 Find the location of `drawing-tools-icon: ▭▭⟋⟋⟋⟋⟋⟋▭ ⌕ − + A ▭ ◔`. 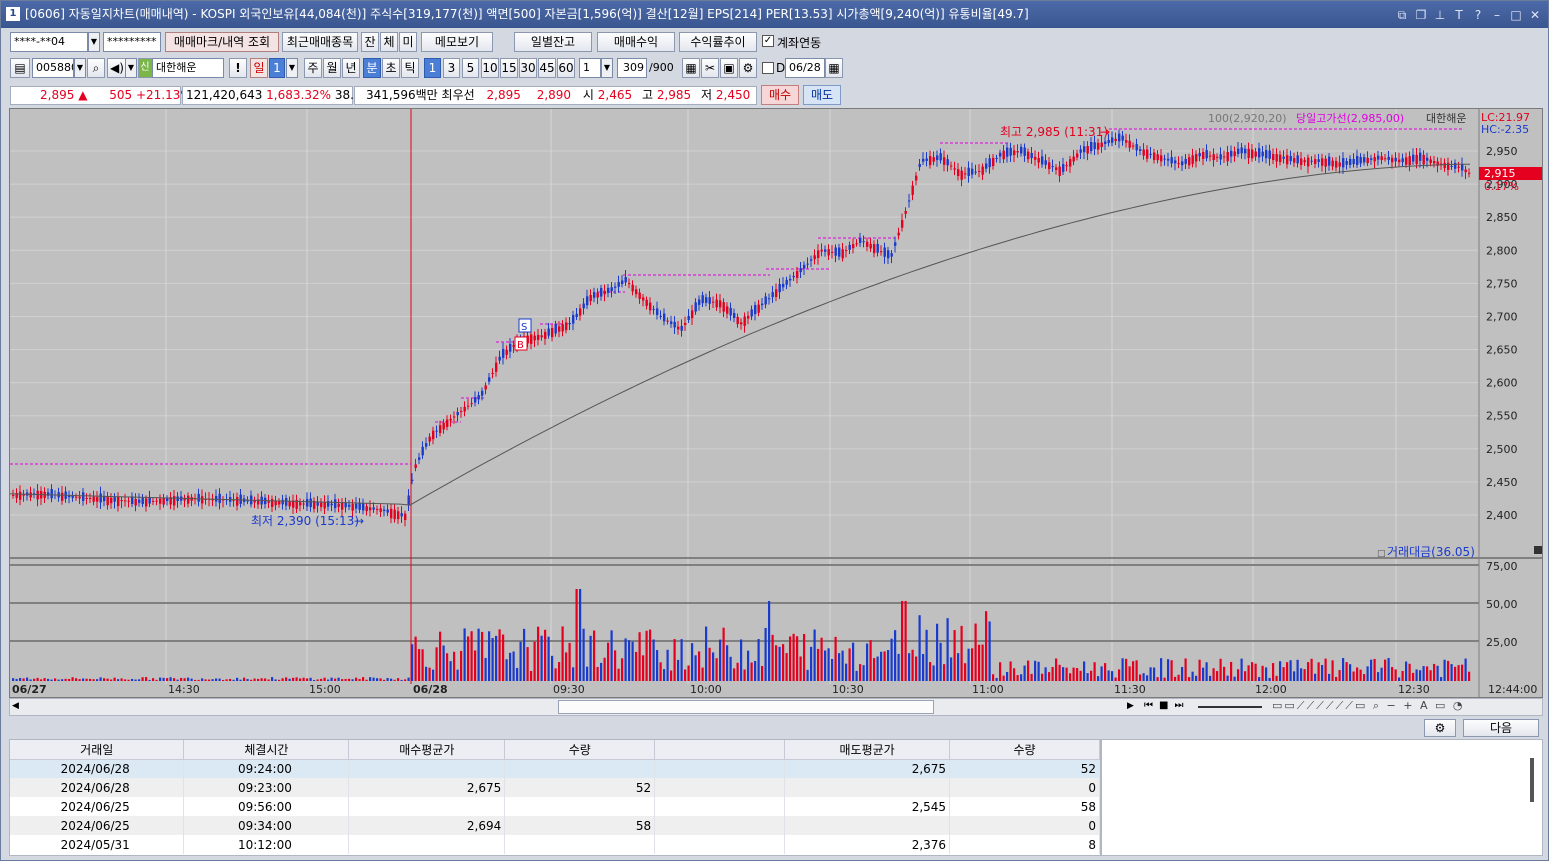

drawing-tools-icon: ▭▭⟋⟋⟋⟋⟋⟋▭ ⌕ − + A ▭ ◔ is located at coordinates (1368, 706).